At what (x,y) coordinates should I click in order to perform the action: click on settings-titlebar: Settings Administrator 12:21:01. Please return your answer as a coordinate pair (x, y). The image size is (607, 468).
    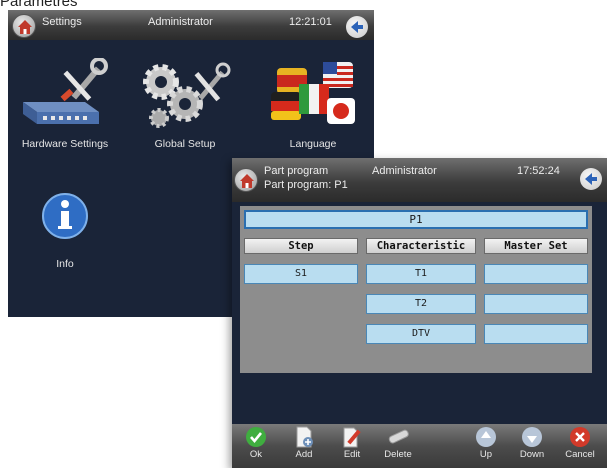
    Looking at the image, I should click on (191, 25).